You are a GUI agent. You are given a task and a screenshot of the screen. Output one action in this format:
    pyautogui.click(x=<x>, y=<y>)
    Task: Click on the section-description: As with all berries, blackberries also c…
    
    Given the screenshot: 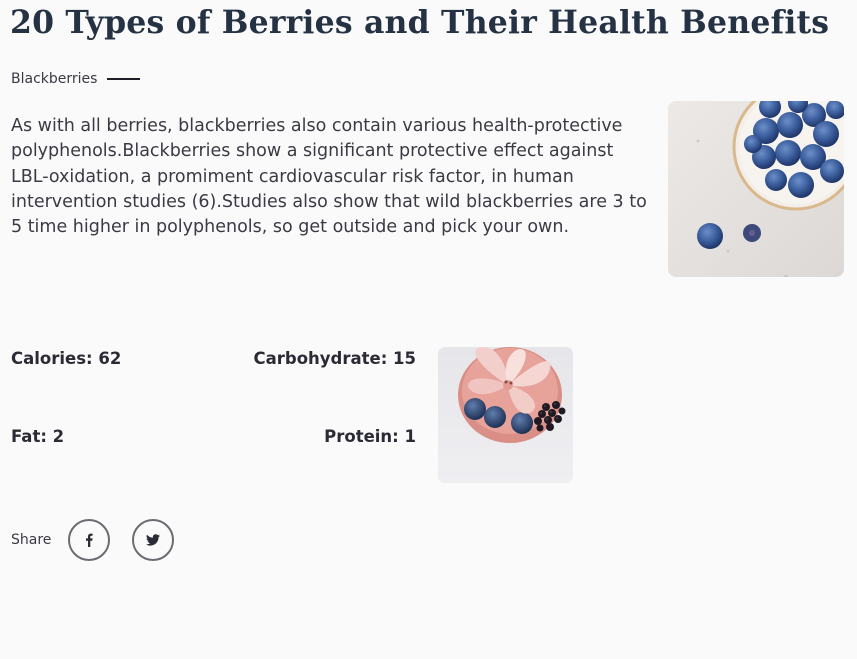 What is the action you would take?
    pyautogui.click(x=329, y=177)
    